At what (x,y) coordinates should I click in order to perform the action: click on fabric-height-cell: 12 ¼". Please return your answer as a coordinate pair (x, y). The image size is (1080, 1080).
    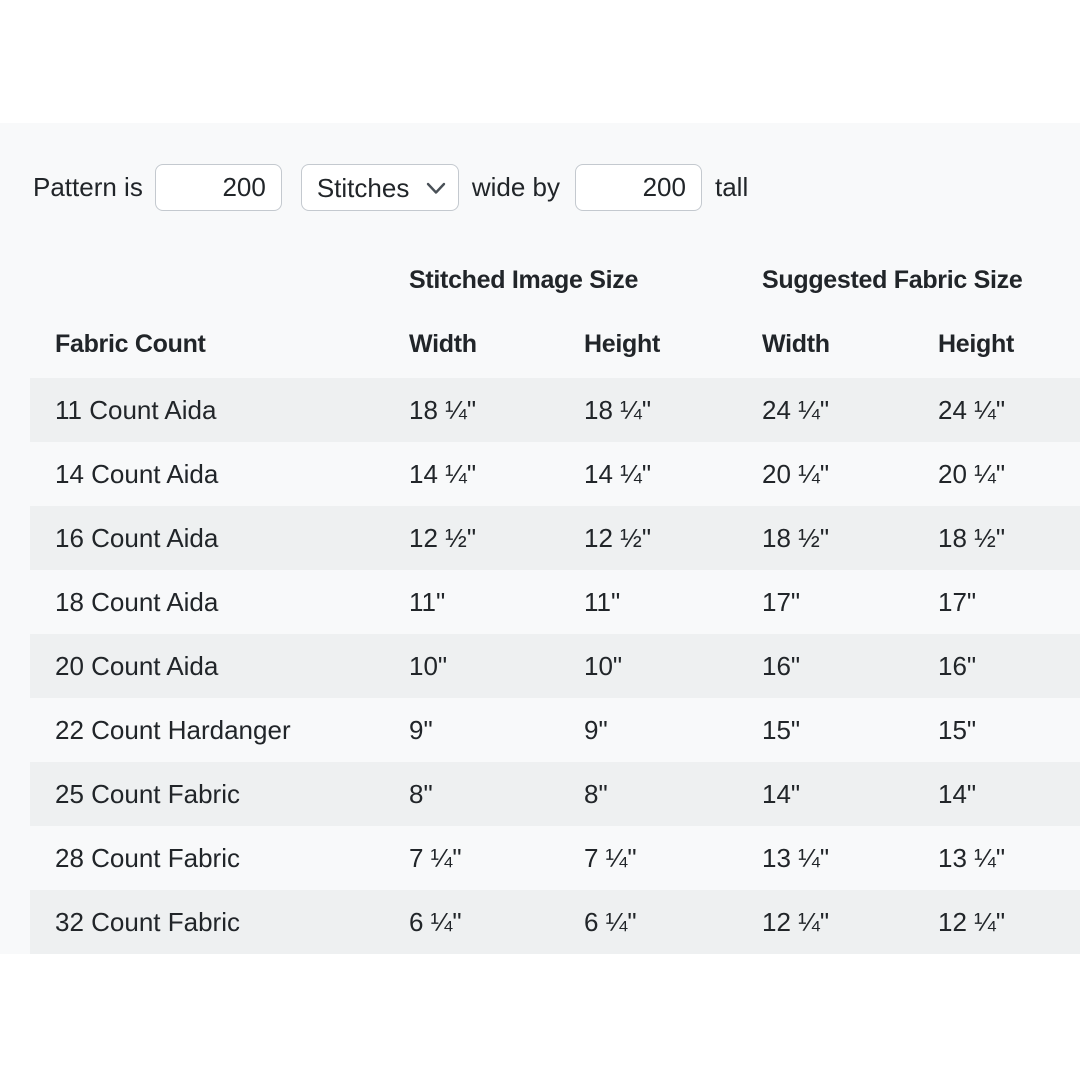
    Looking at the image, I should click on (972, 921).